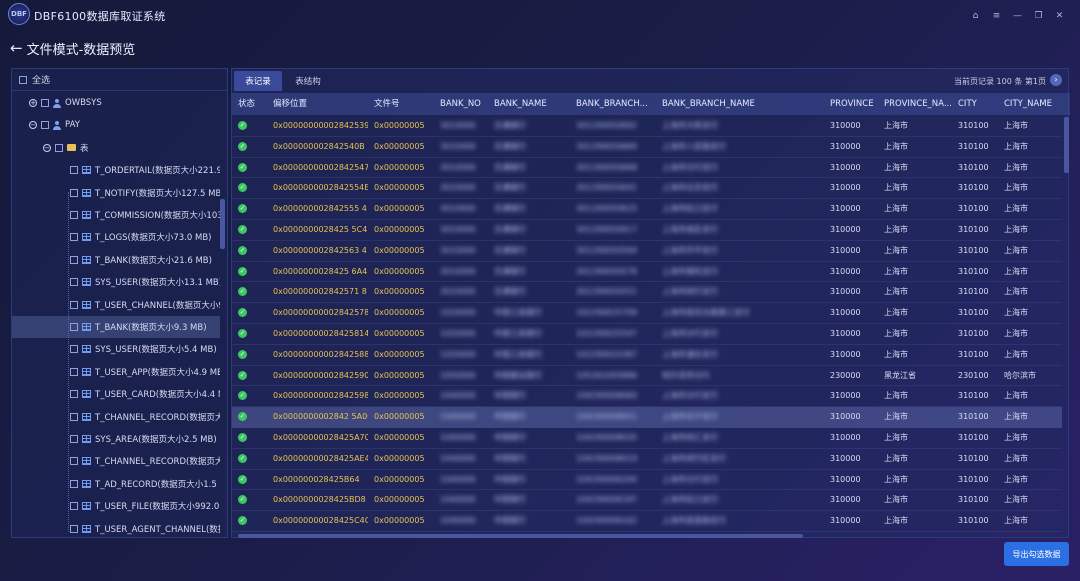 The width and height of the screenshot is (1080, 581). Describe the element at coordinates (1056, 80) in the screenshot. I see `next-page-icon: ›` at that location.